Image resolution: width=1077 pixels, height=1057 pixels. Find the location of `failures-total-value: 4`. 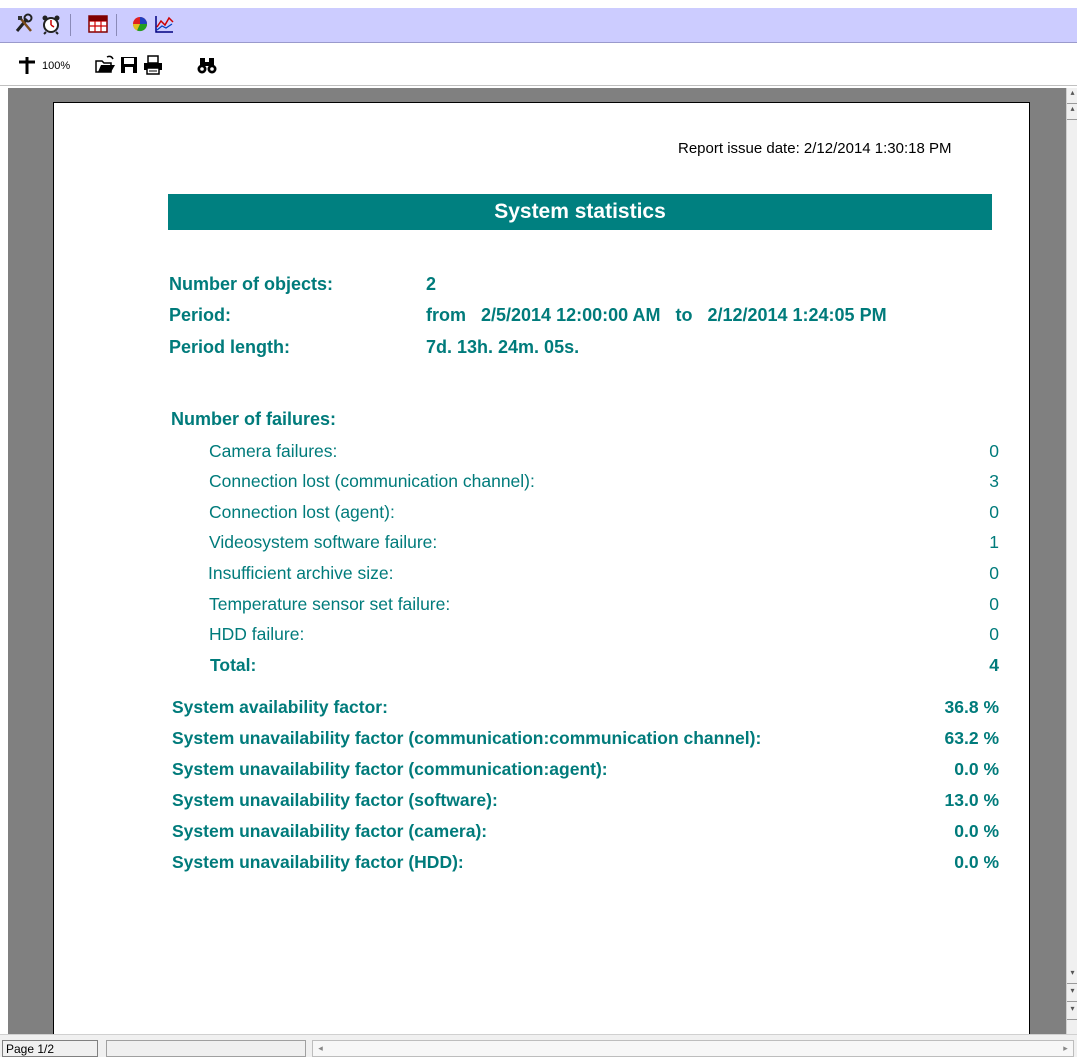

failures-total-value: 4 is located at coordinates (994, 665).